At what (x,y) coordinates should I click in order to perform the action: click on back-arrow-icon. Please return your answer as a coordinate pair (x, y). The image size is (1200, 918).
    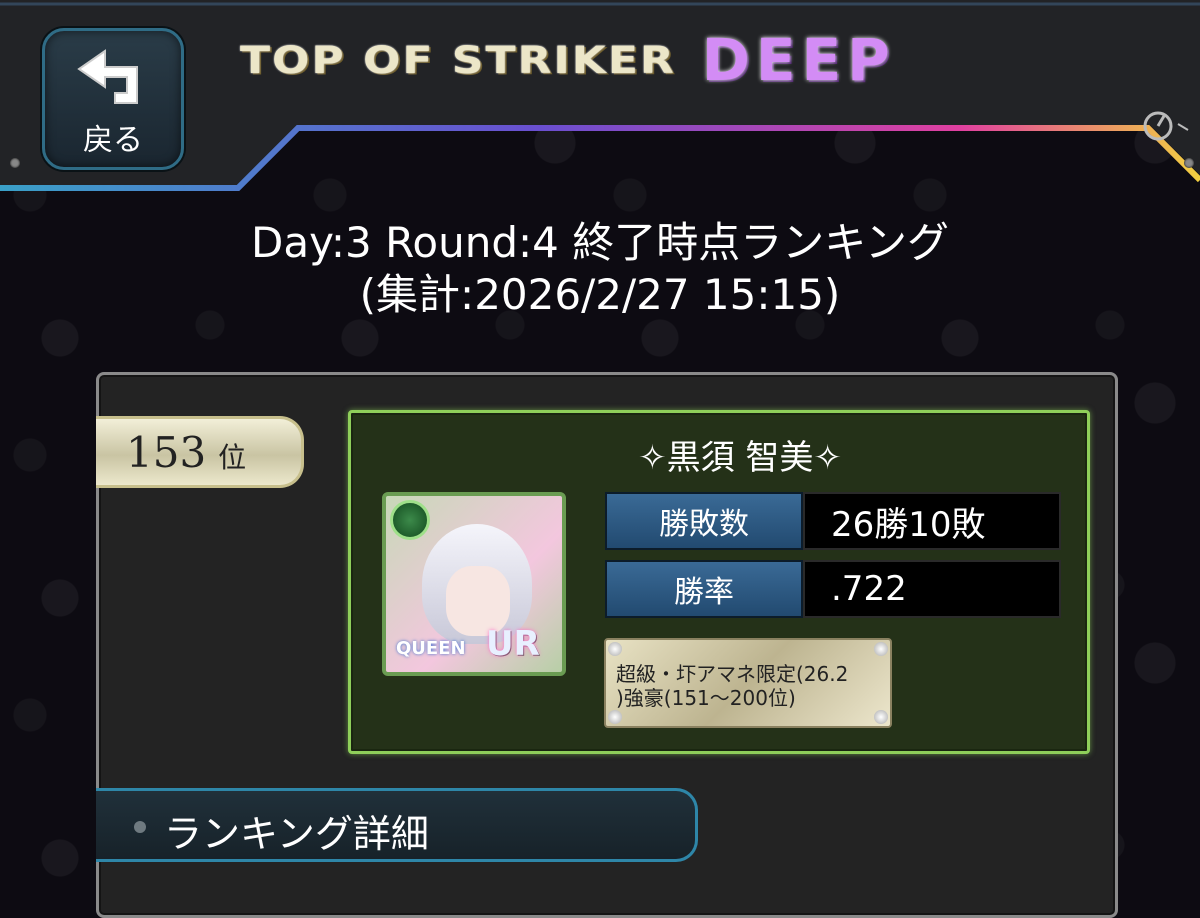
    Looking at the image, I should click on (107, 76).